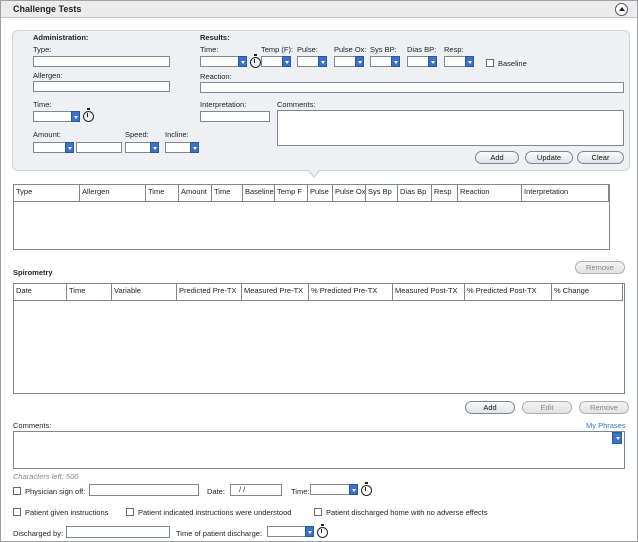 This screenshot has width=638, height=542. Describe the element at coordinates (130, 512) in the screenshot. I see `instructions-understood-checkbox` at that location.